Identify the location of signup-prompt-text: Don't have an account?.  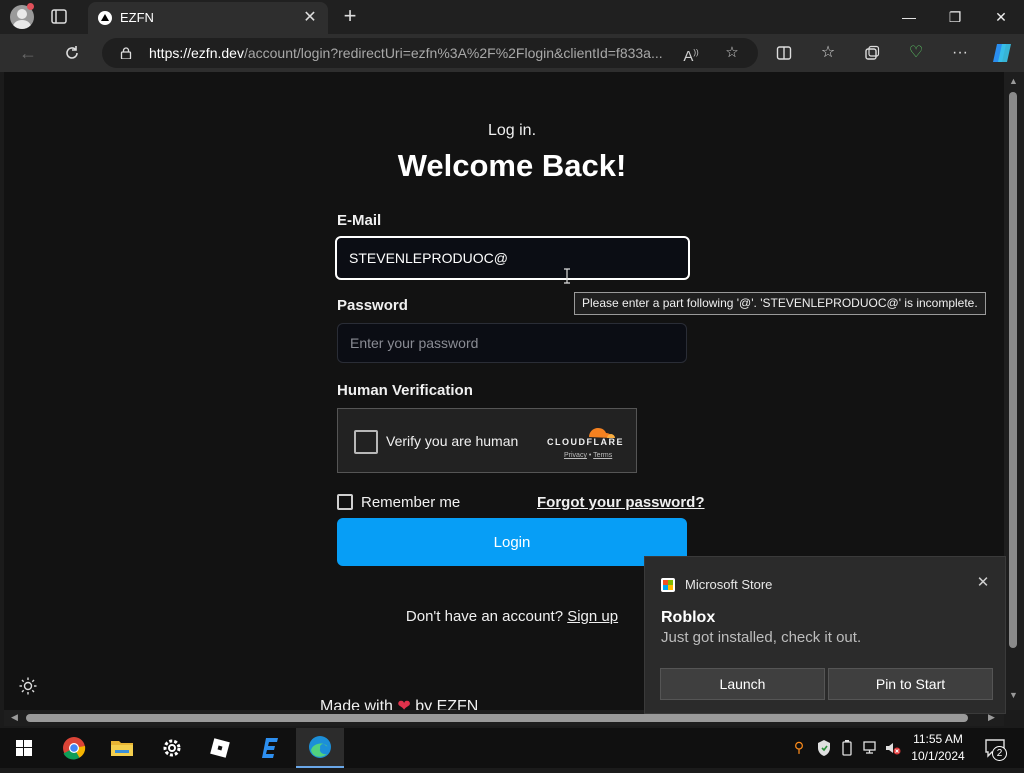
(486, 616).